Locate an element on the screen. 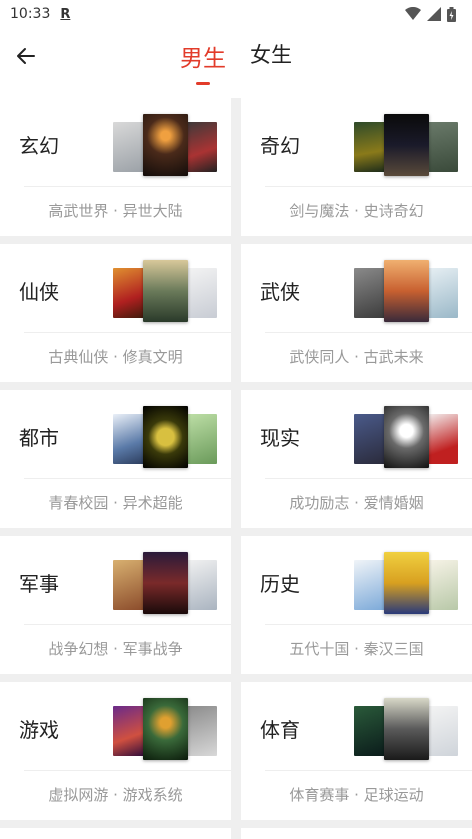  category-title: 体育 is located at coordinates (280, 730).